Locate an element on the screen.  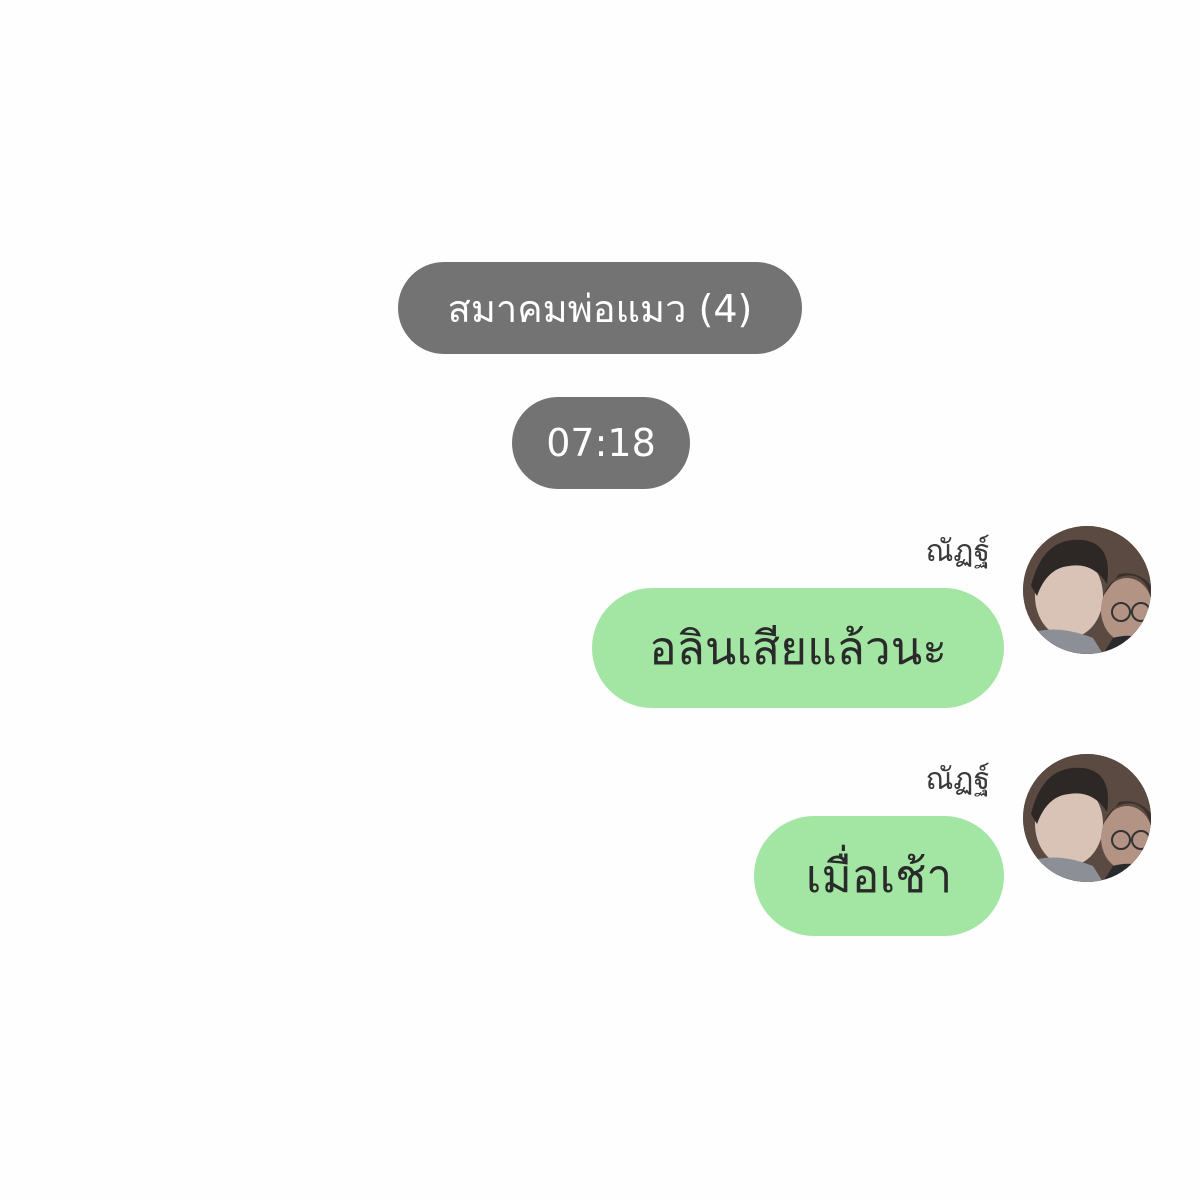
message-text: เมื่อเช้า is located at coordinates (879, 875).